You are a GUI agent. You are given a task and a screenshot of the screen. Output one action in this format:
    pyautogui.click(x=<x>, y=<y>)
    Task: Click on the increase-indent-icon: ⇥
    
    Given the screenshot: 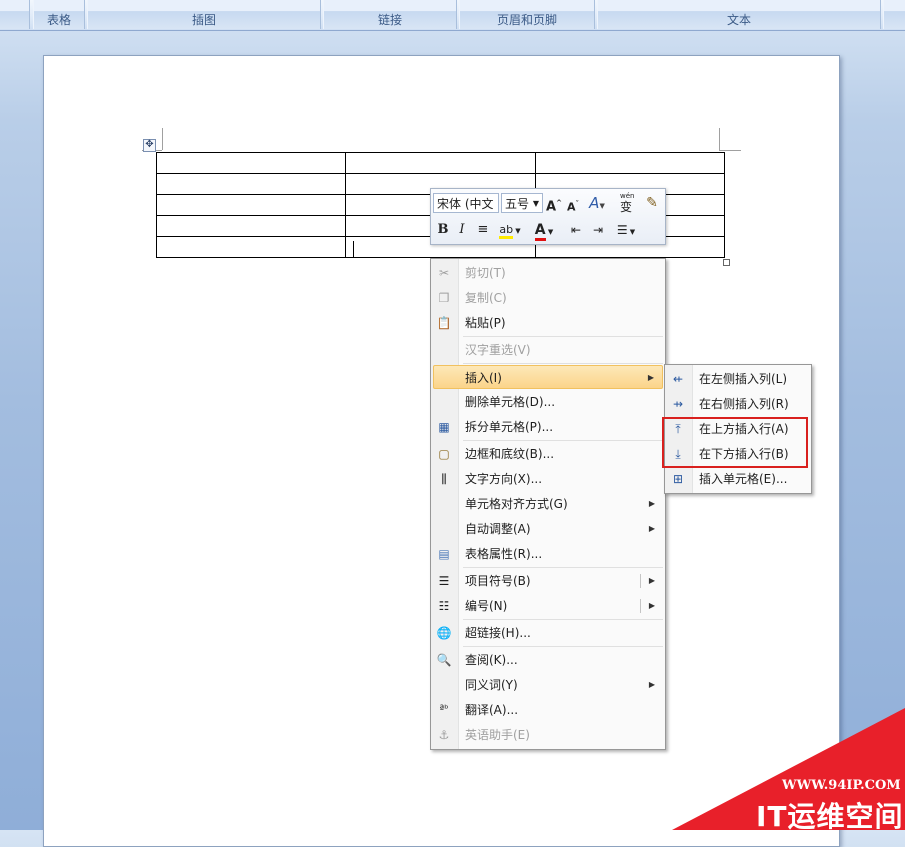 What is the action you would take?
    pyautogui.click(x=598, y=230)
    